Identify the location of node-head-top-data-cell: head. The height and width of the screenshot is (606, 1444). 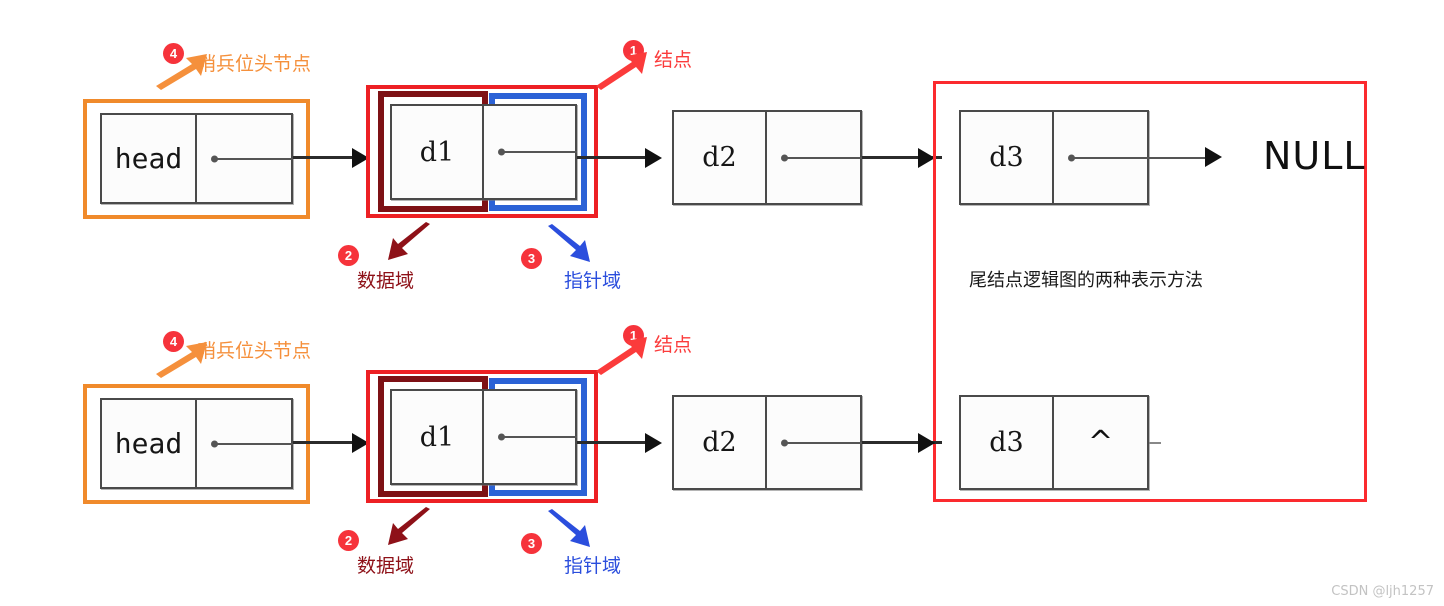
(150, 158).